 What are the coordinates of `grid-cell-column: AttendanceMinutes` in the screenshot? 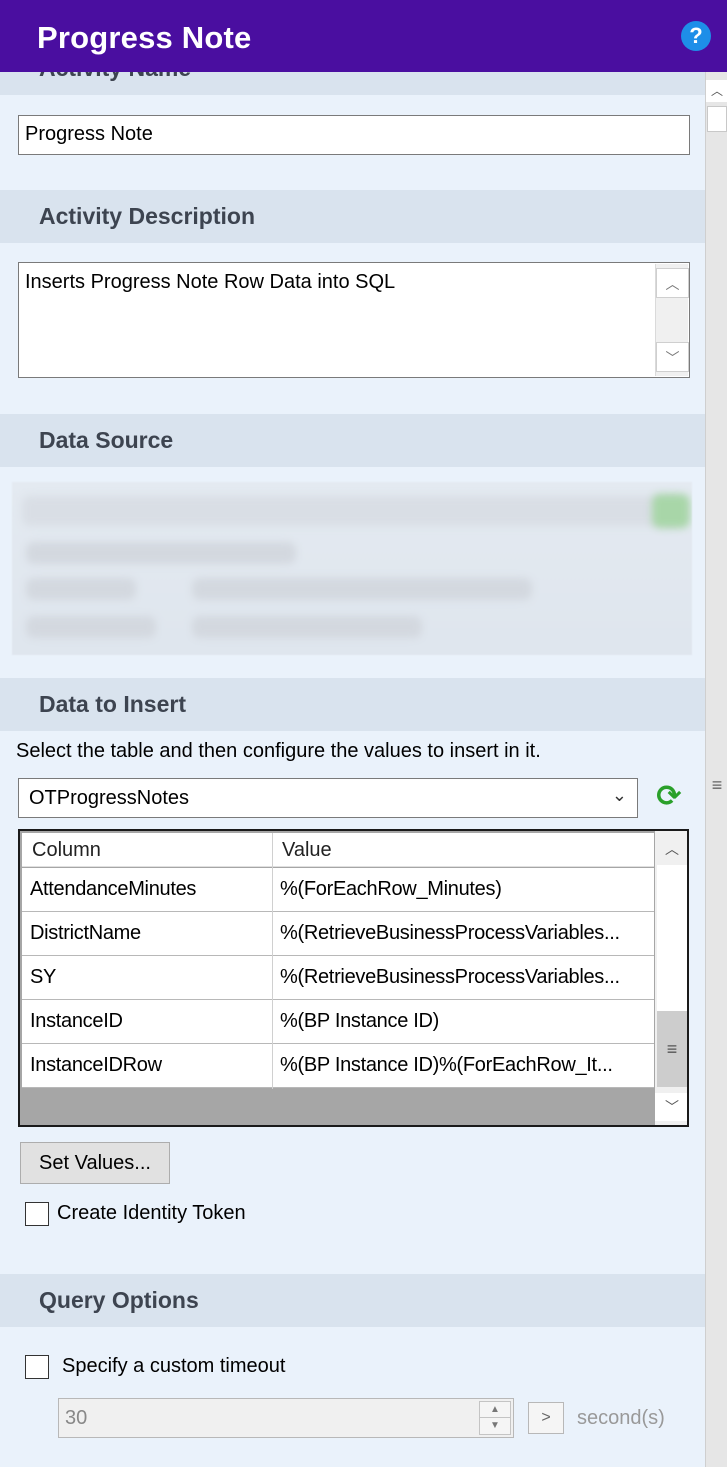 It's located at (113, 889).